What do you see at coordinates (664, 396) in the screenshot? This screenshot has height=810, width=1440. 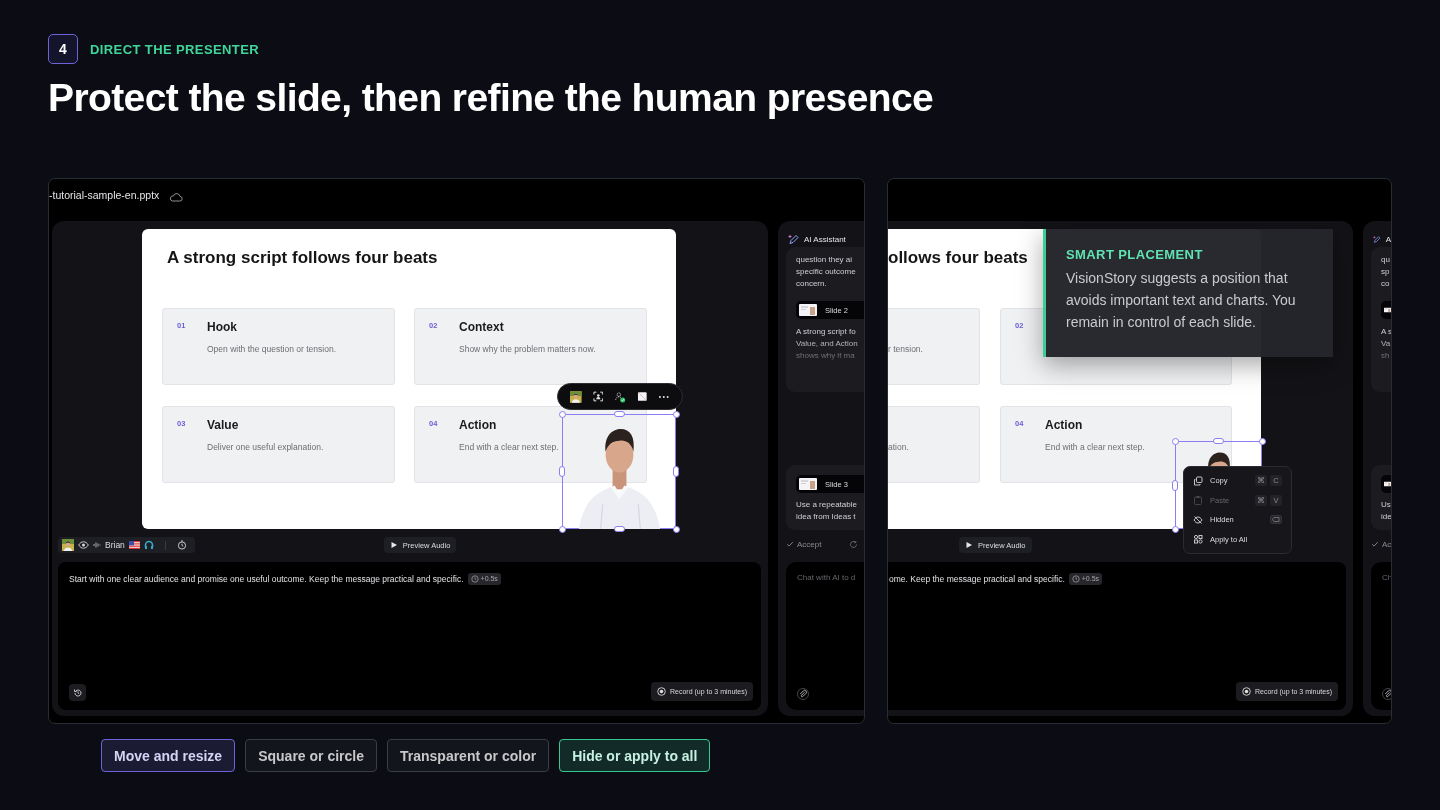 I see `more-icon` at bounding box center [664, 396].